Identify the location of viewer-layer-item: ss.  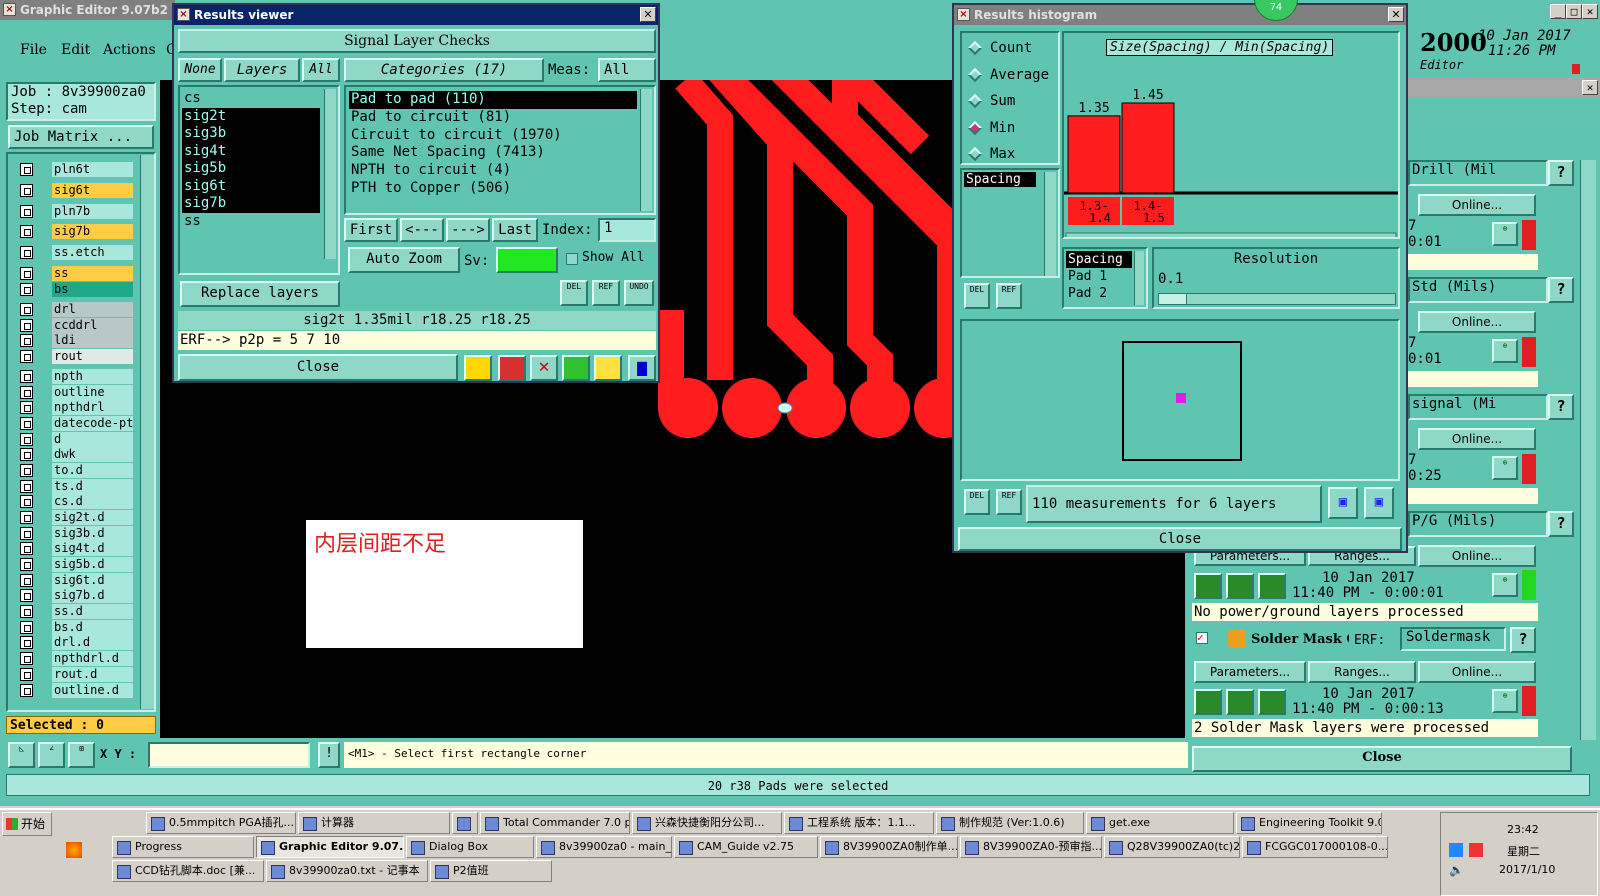
(251, 222).